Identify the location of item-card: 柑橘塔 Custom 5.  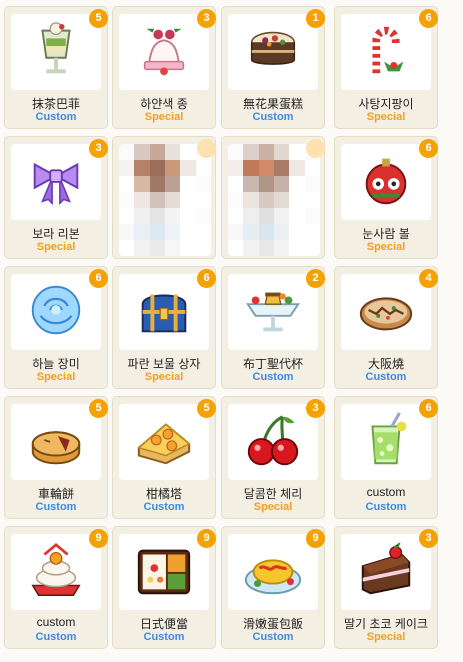
(164, 457).